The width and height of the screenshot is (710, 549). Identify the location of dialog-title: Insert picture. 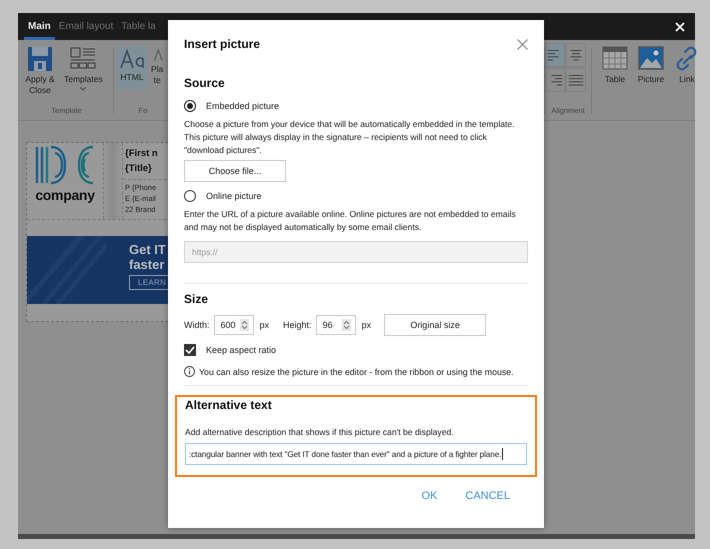
(222, 44).